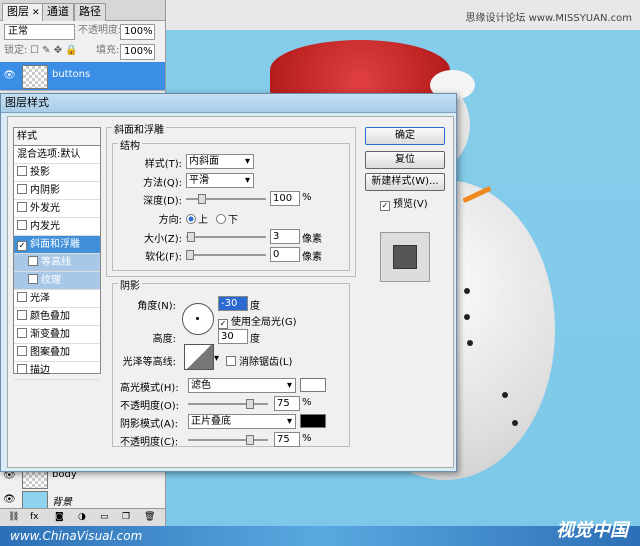  I want to click on global-light-checkbox: ✓ 使用全局光(G), so click(257, 321).